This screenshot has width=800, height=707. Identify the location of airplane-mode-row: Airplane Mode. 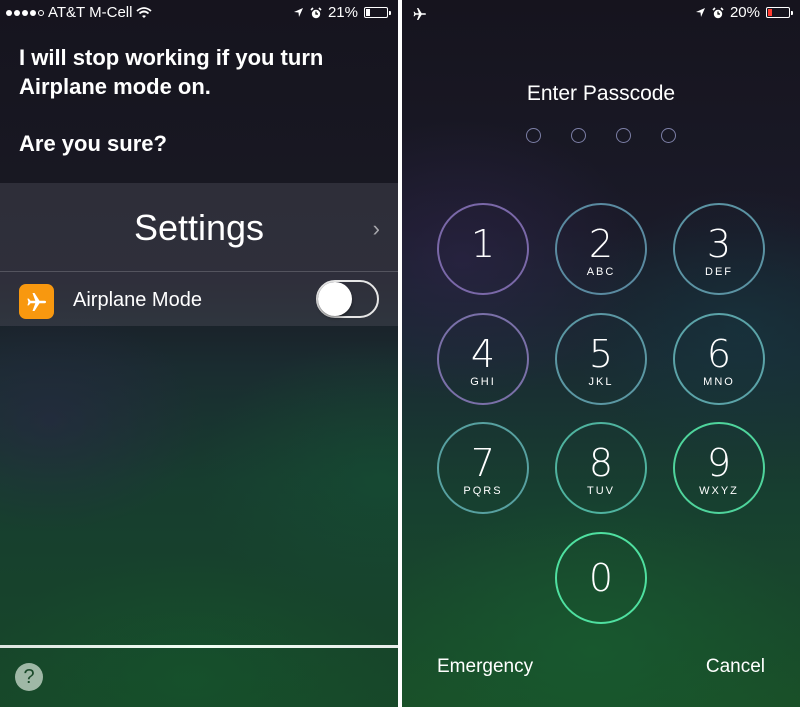
(199, 299).